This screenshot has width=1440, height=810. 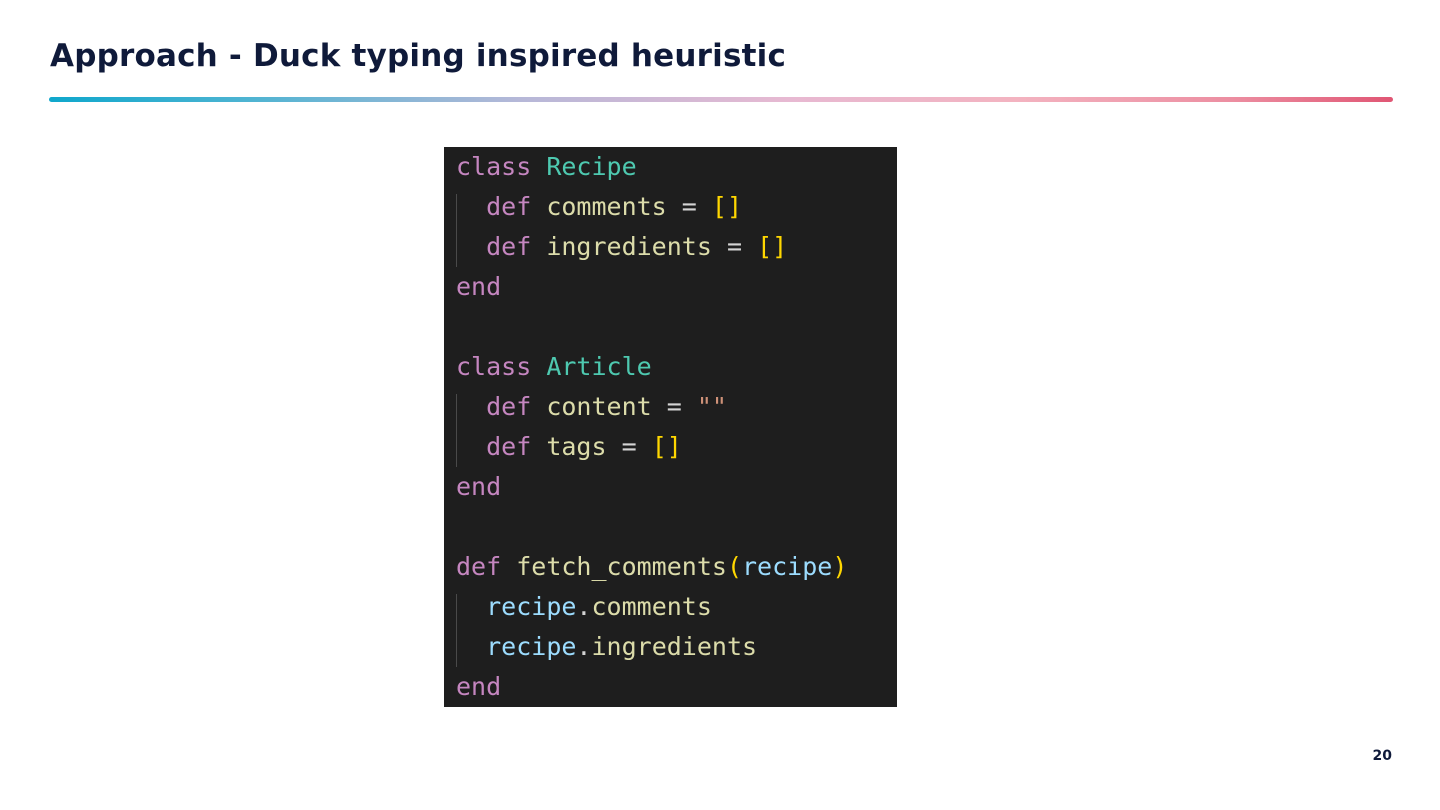 What do you see at coordinates (734, 566) in the screenshot?
I see `code-token: (` at bounding box center [734, 566].